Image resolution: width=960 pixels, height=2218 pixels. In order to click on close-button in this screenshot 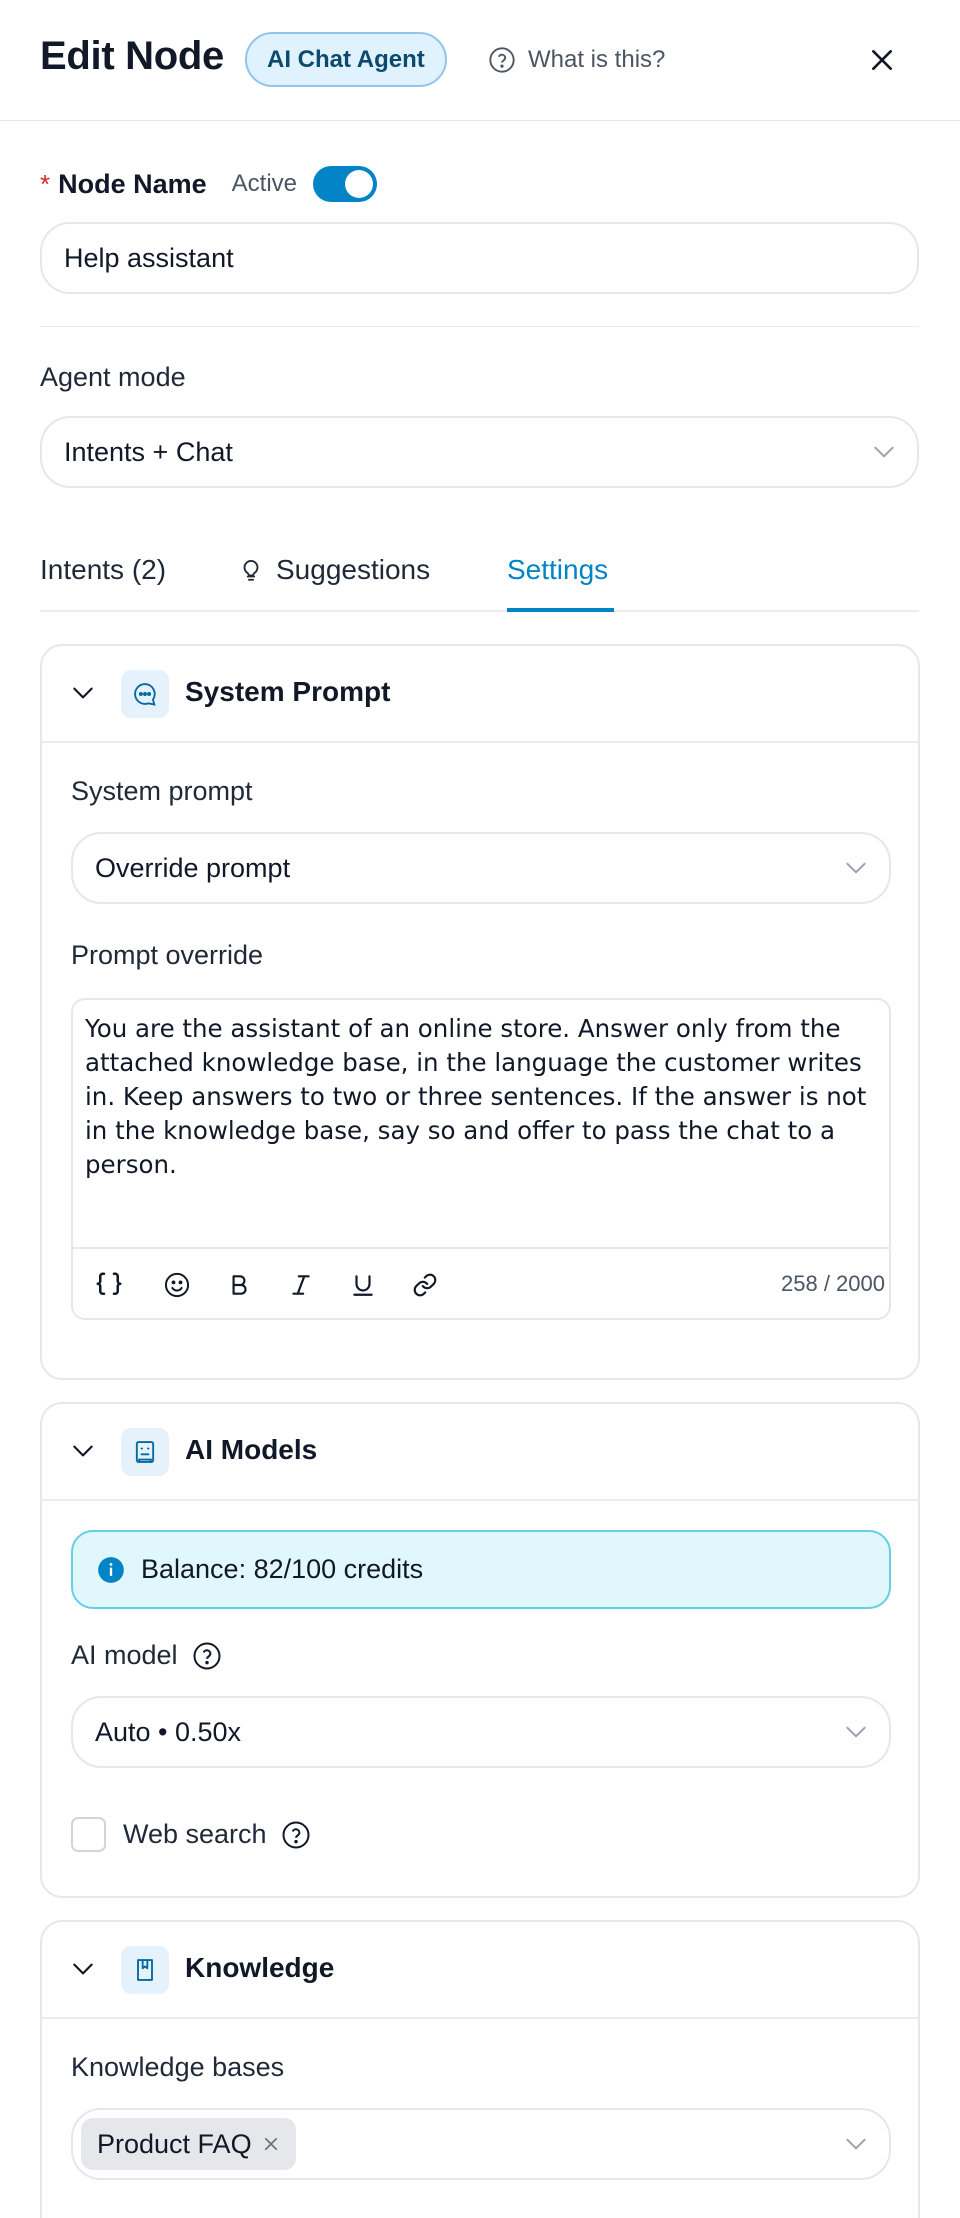, I will do `click(882, 60)`.